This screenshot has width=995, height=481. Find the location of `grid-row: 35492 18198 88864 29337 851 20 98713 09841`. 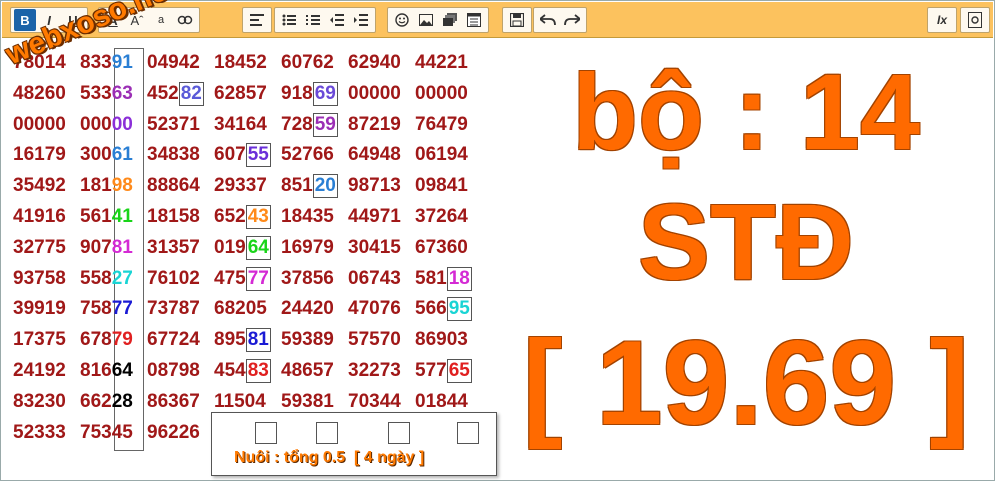

grid-row: 35492 18198 88864 29337 851 20 98713 09841 is located at coordinates (247, 186).